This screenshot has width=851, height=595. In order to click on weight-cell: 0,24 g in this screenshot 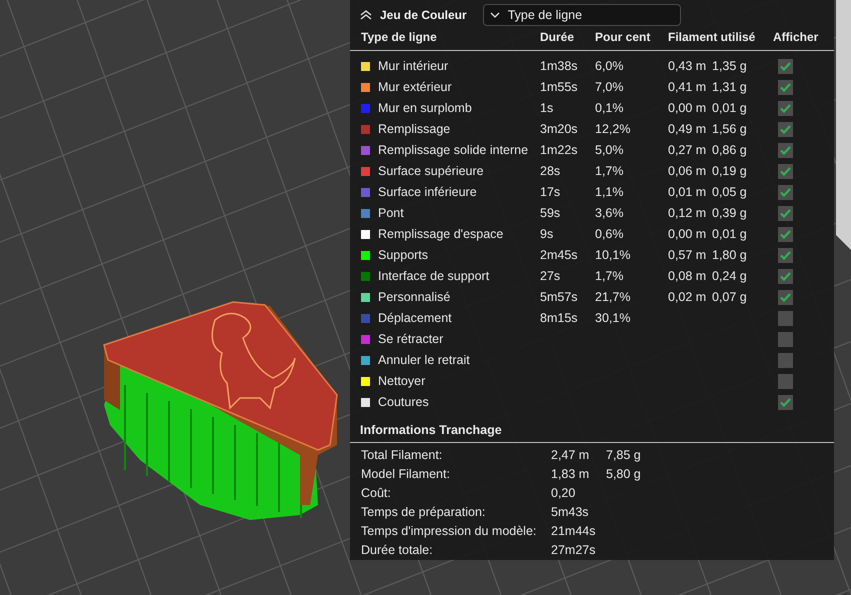, I will do `click(729, 275)`.